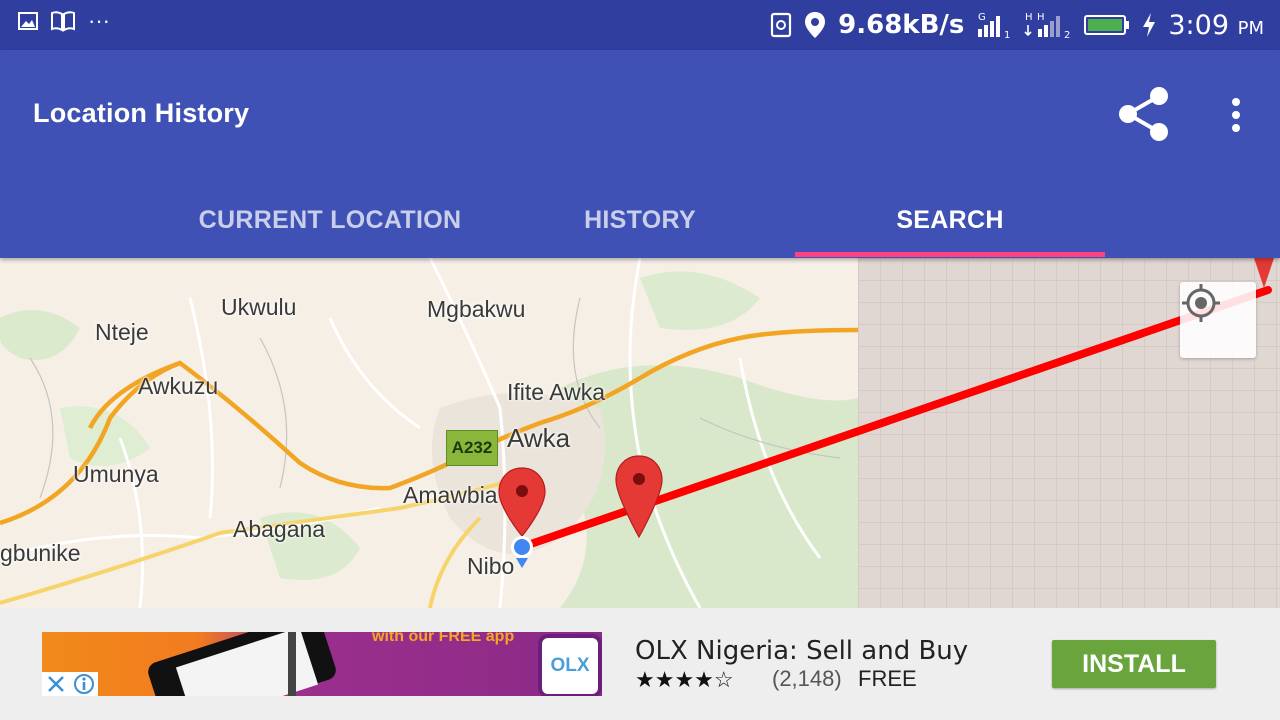 The image size is (1280, 720). What do you see at coordinates (950, 254) in the screenshot?
I see `active-tab-indicator` at bounding box center [950, 254].